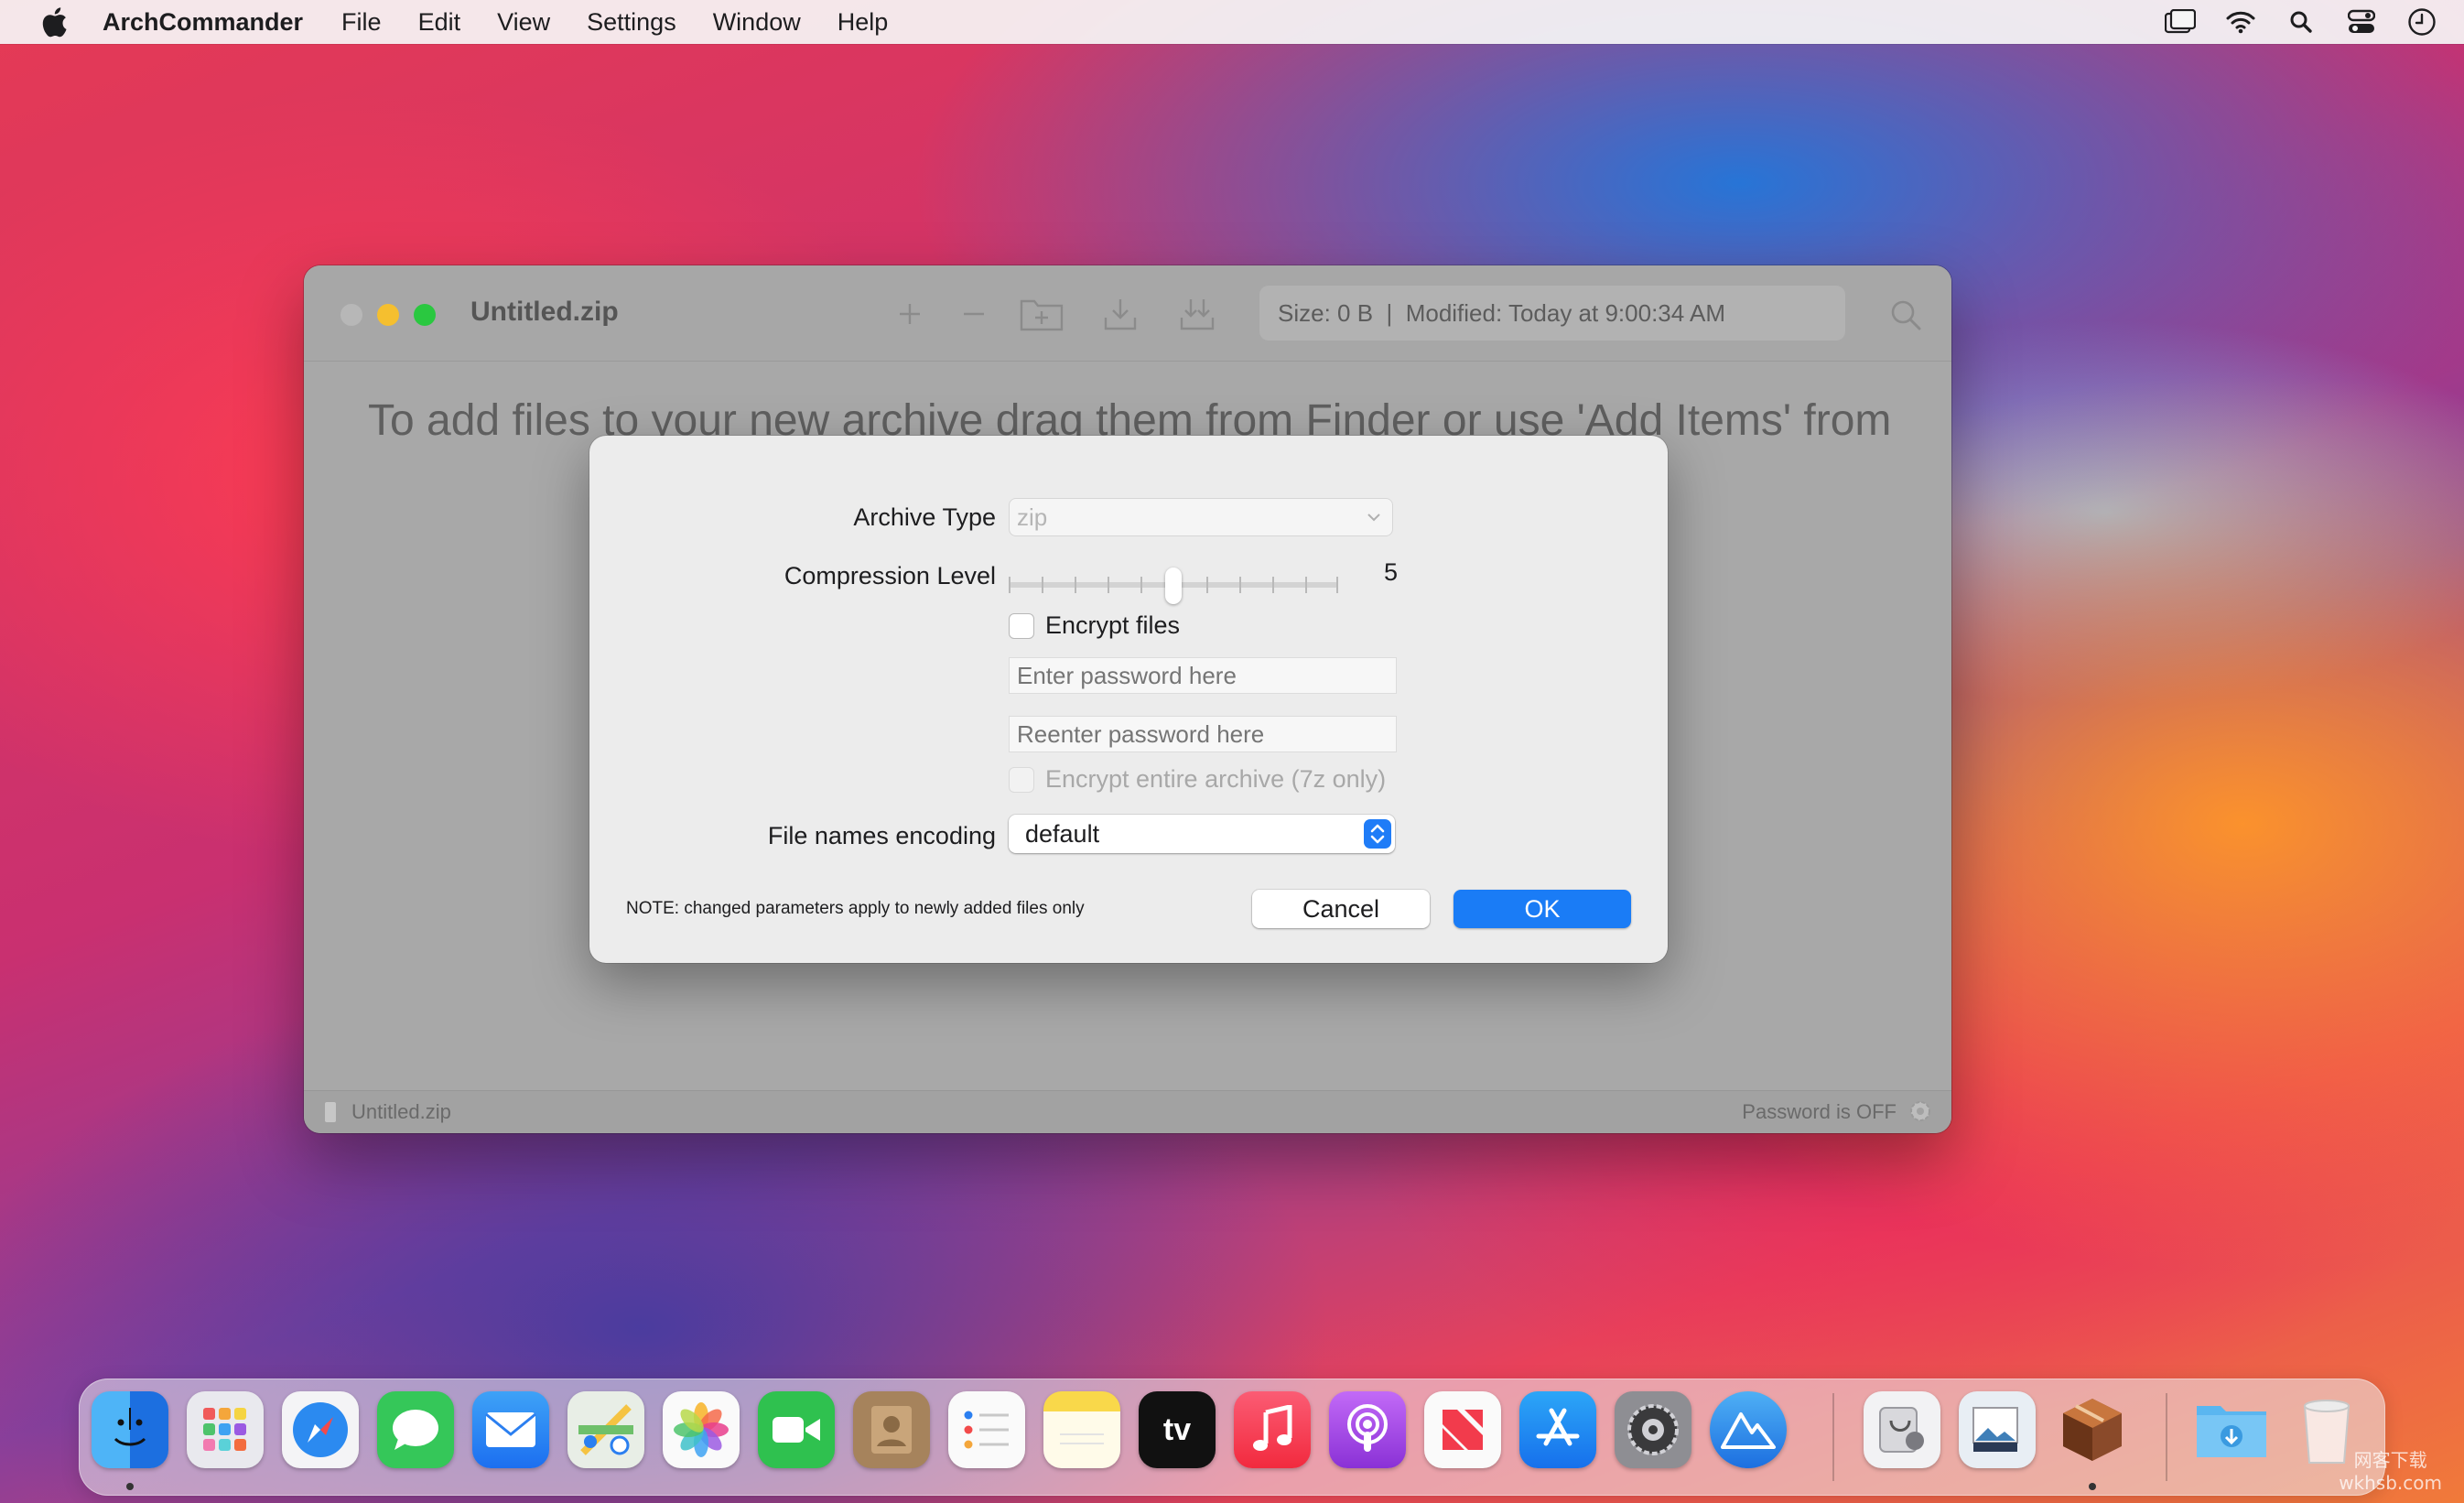 This screenshot has height=1503, width=2464. Describe the element at coordinates (2361, 22) in the screenshot. I see `control-center-icon` at that location.